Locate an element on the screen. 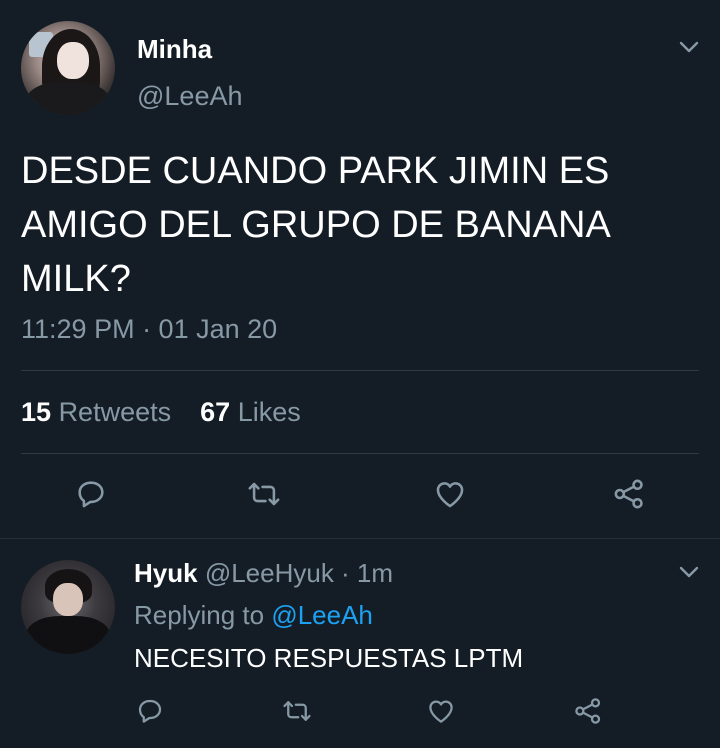 The image size is (720, 748). engagement-stats: 15 Retweets 67 Likes is located at coordinates (161, 412).